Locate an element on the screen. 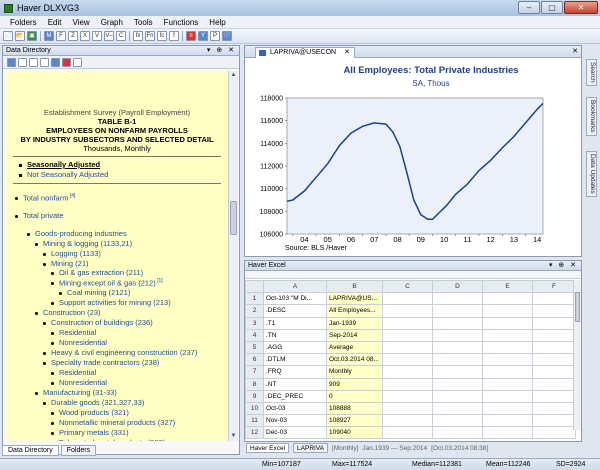  menu-graph: Graph is located at coordinates (112, 22).